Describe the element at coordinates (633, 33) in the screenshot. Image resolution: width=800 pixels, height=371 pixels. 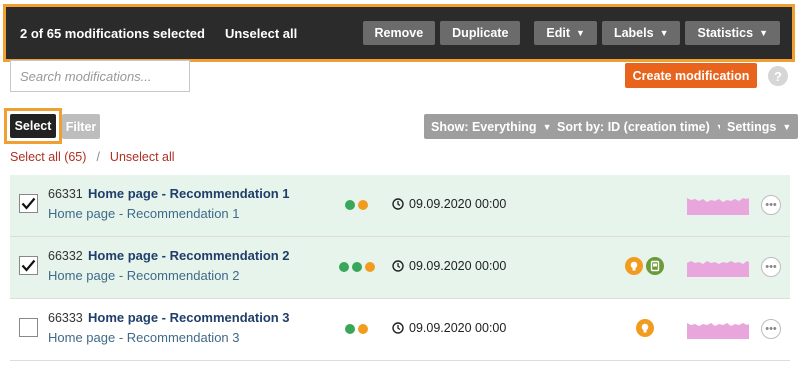
I see `labels-label: Labels` at that location.